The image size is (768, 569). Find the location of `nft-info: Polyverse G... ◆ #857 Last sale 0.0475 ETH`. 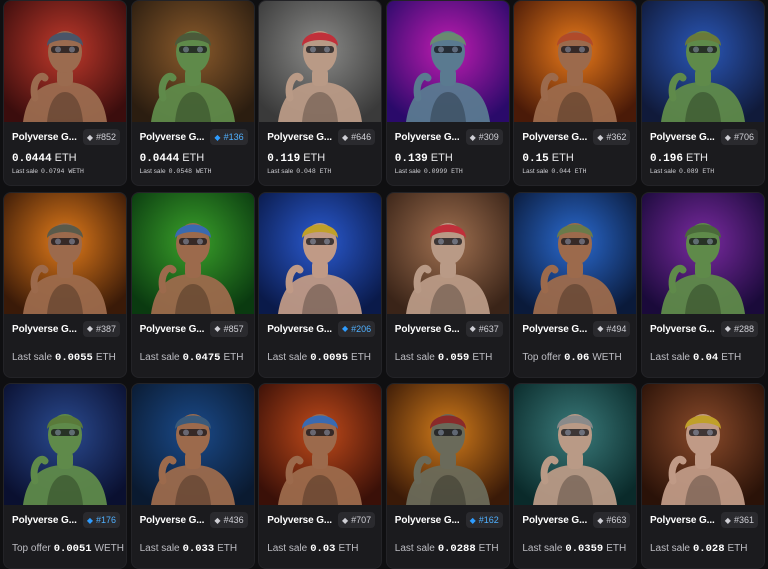

nft-info: Polyverse G... ◆ #857 Last sale 0.0475 ETH is located at coordinates (193, 345).